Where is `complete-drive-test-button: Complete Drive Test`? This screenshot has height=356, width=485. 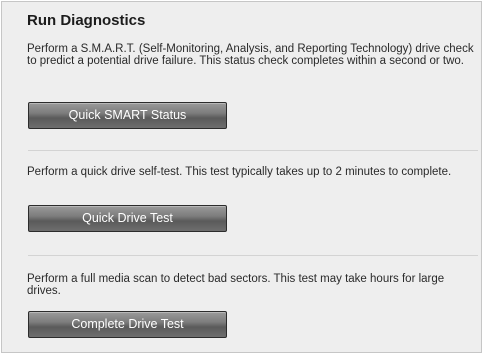
complete-drive-test-button: Complete Drive Test is located at coordinates (127, 324).